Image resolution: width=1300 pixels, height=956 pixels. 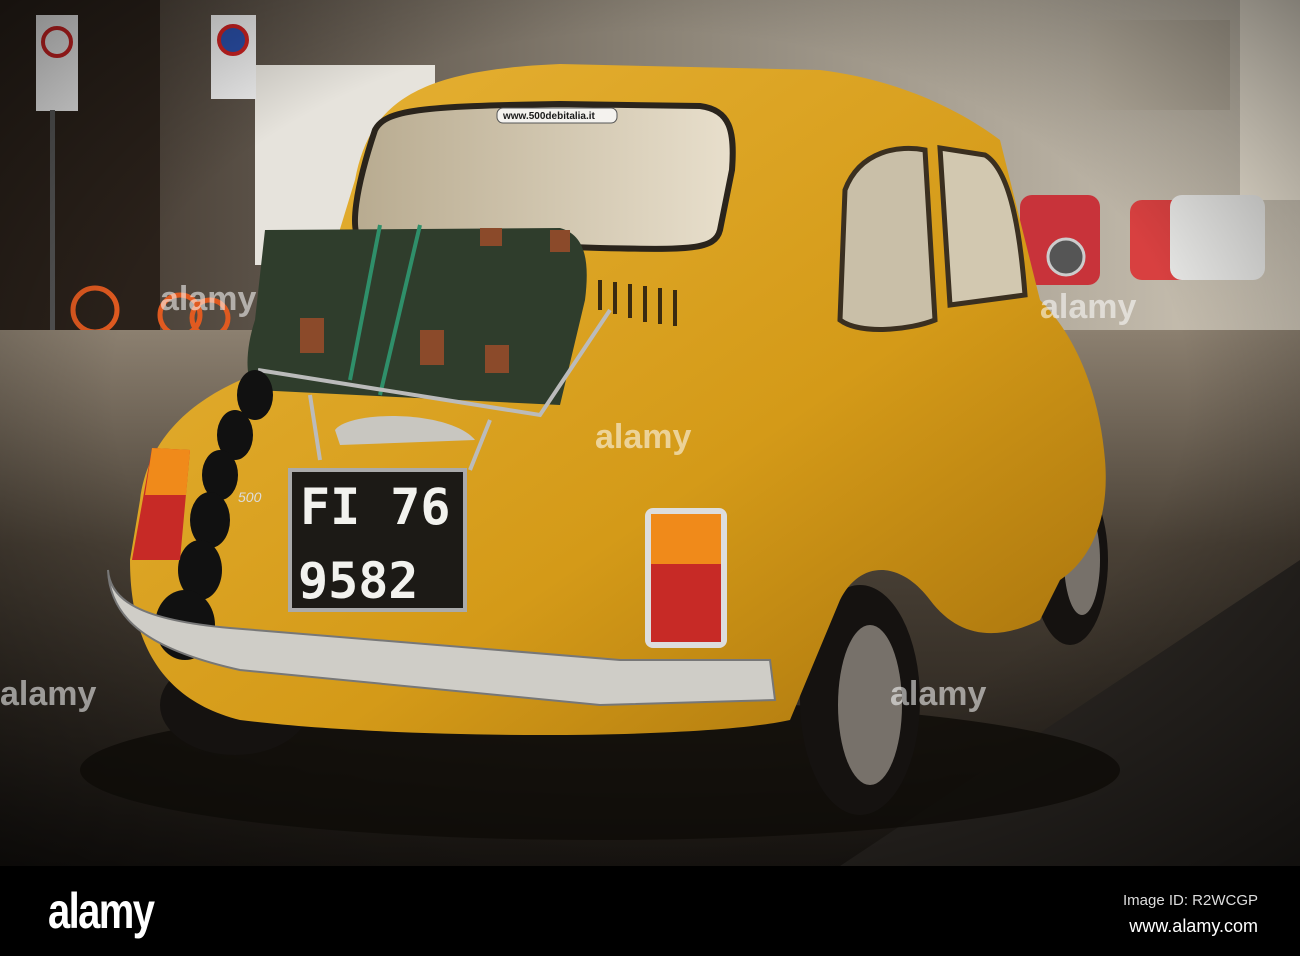 What do you see at coordinates (377, 540) in the screenshot?
I see `license-plate: FI 76 9582` at bounding box center [377, 540].